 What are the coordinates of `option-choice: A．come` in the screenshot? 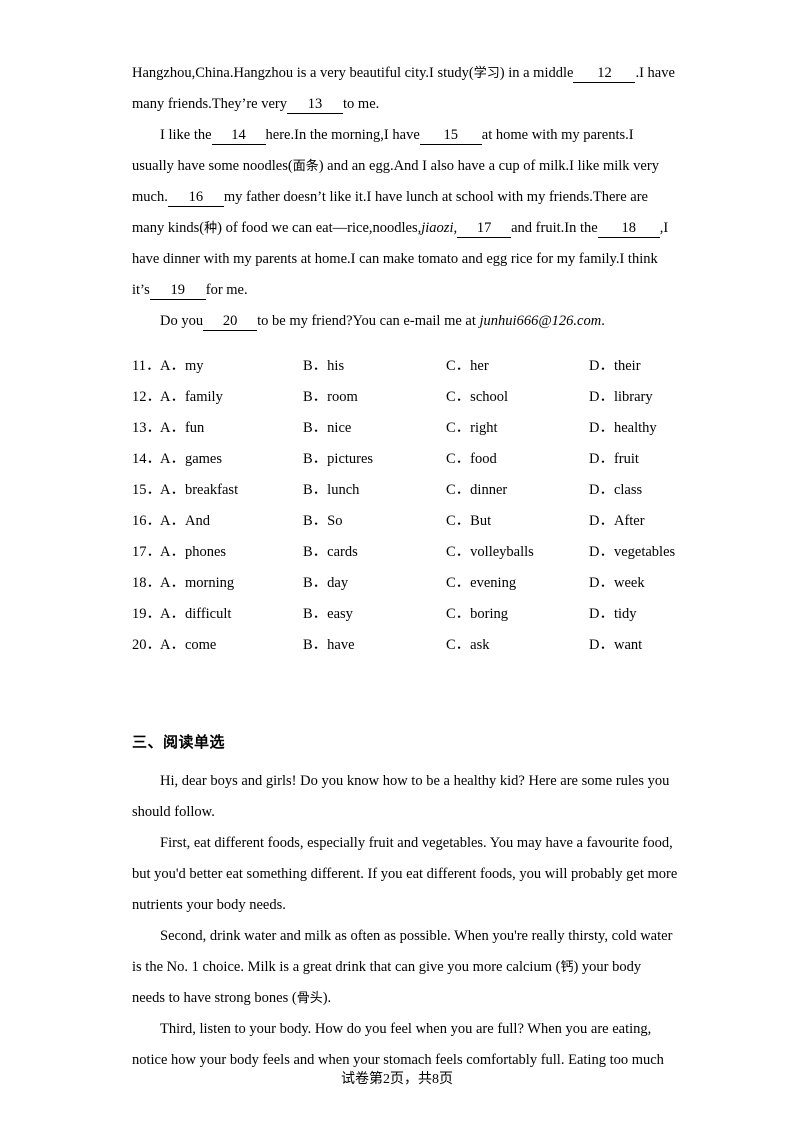 It's located at (231, 645).